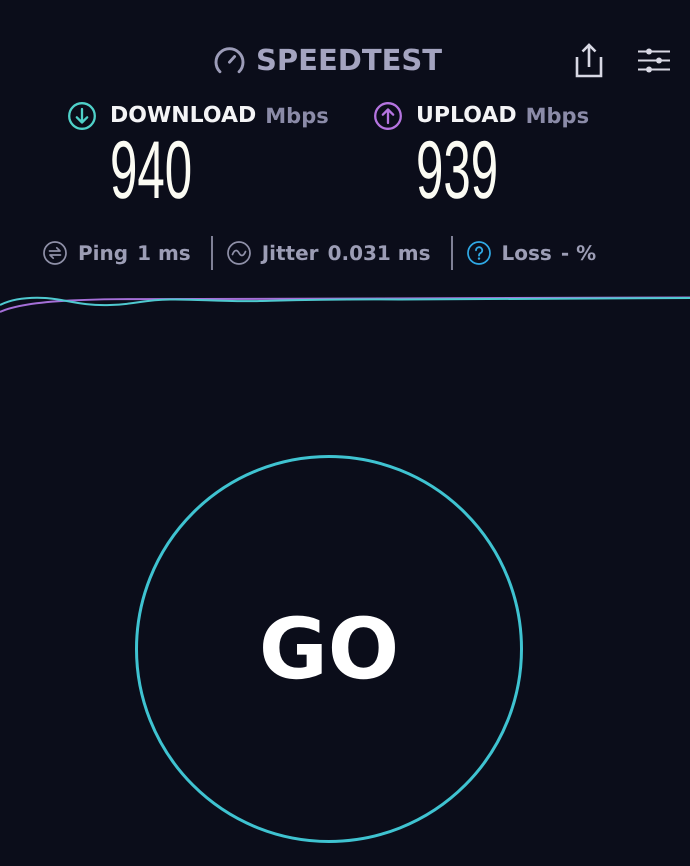 Image resolution: width=690 pixels, height=866 pixels. I want to click on app-title: SPEEDTEST, so click(349, 60).